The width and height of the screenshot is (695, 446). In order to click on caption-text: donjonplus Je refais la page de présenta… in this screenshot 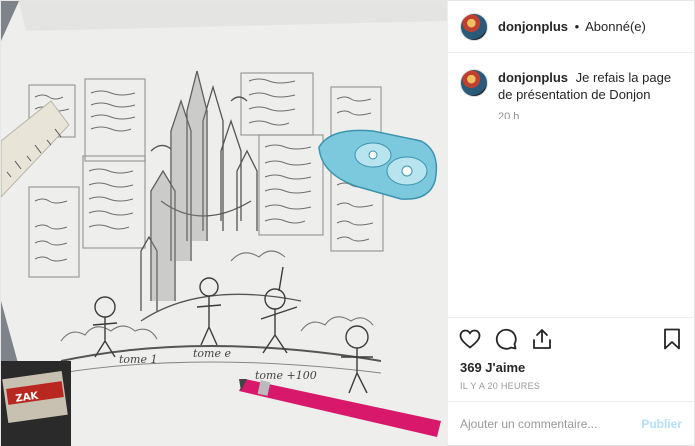, I will do `click(590, 86)`.